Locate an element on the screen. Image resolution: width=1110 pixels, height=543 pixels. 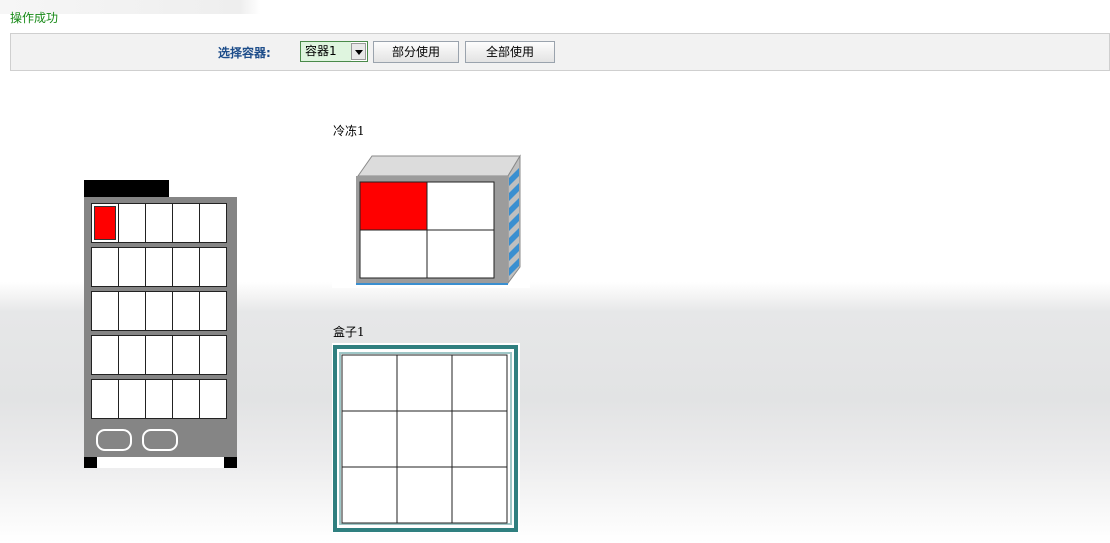
cabinet-foot-right is located at coordinates (230, 462).